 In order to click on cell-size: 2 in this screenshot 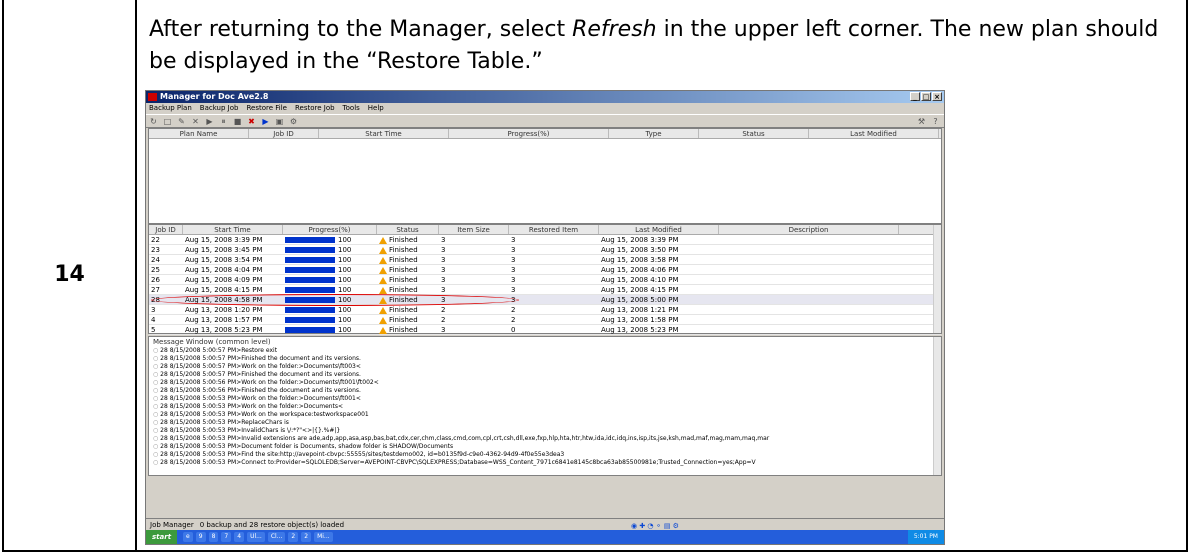, I will do `click(443, 320)`.